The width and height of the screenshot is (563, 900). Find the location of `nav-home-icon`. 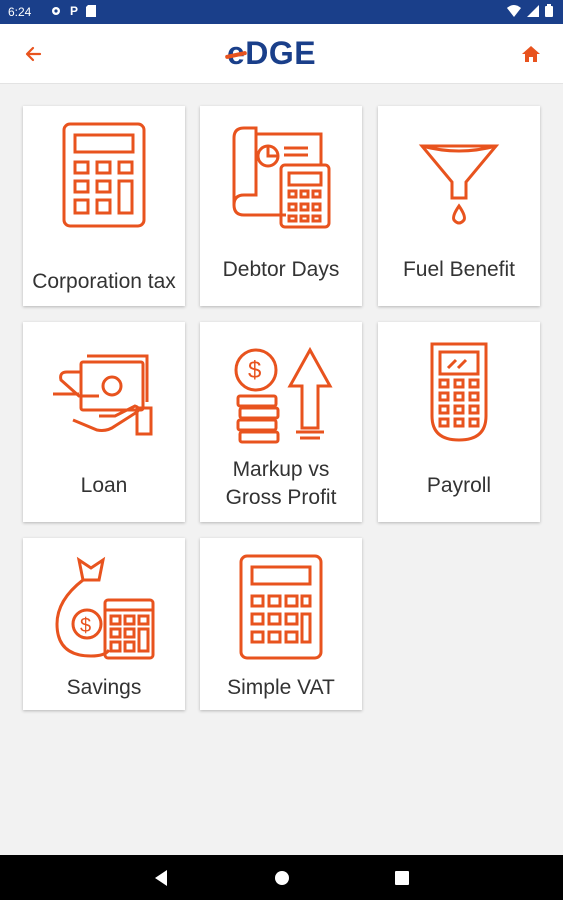

nav-home-icon is located at coordinates (282, 878).